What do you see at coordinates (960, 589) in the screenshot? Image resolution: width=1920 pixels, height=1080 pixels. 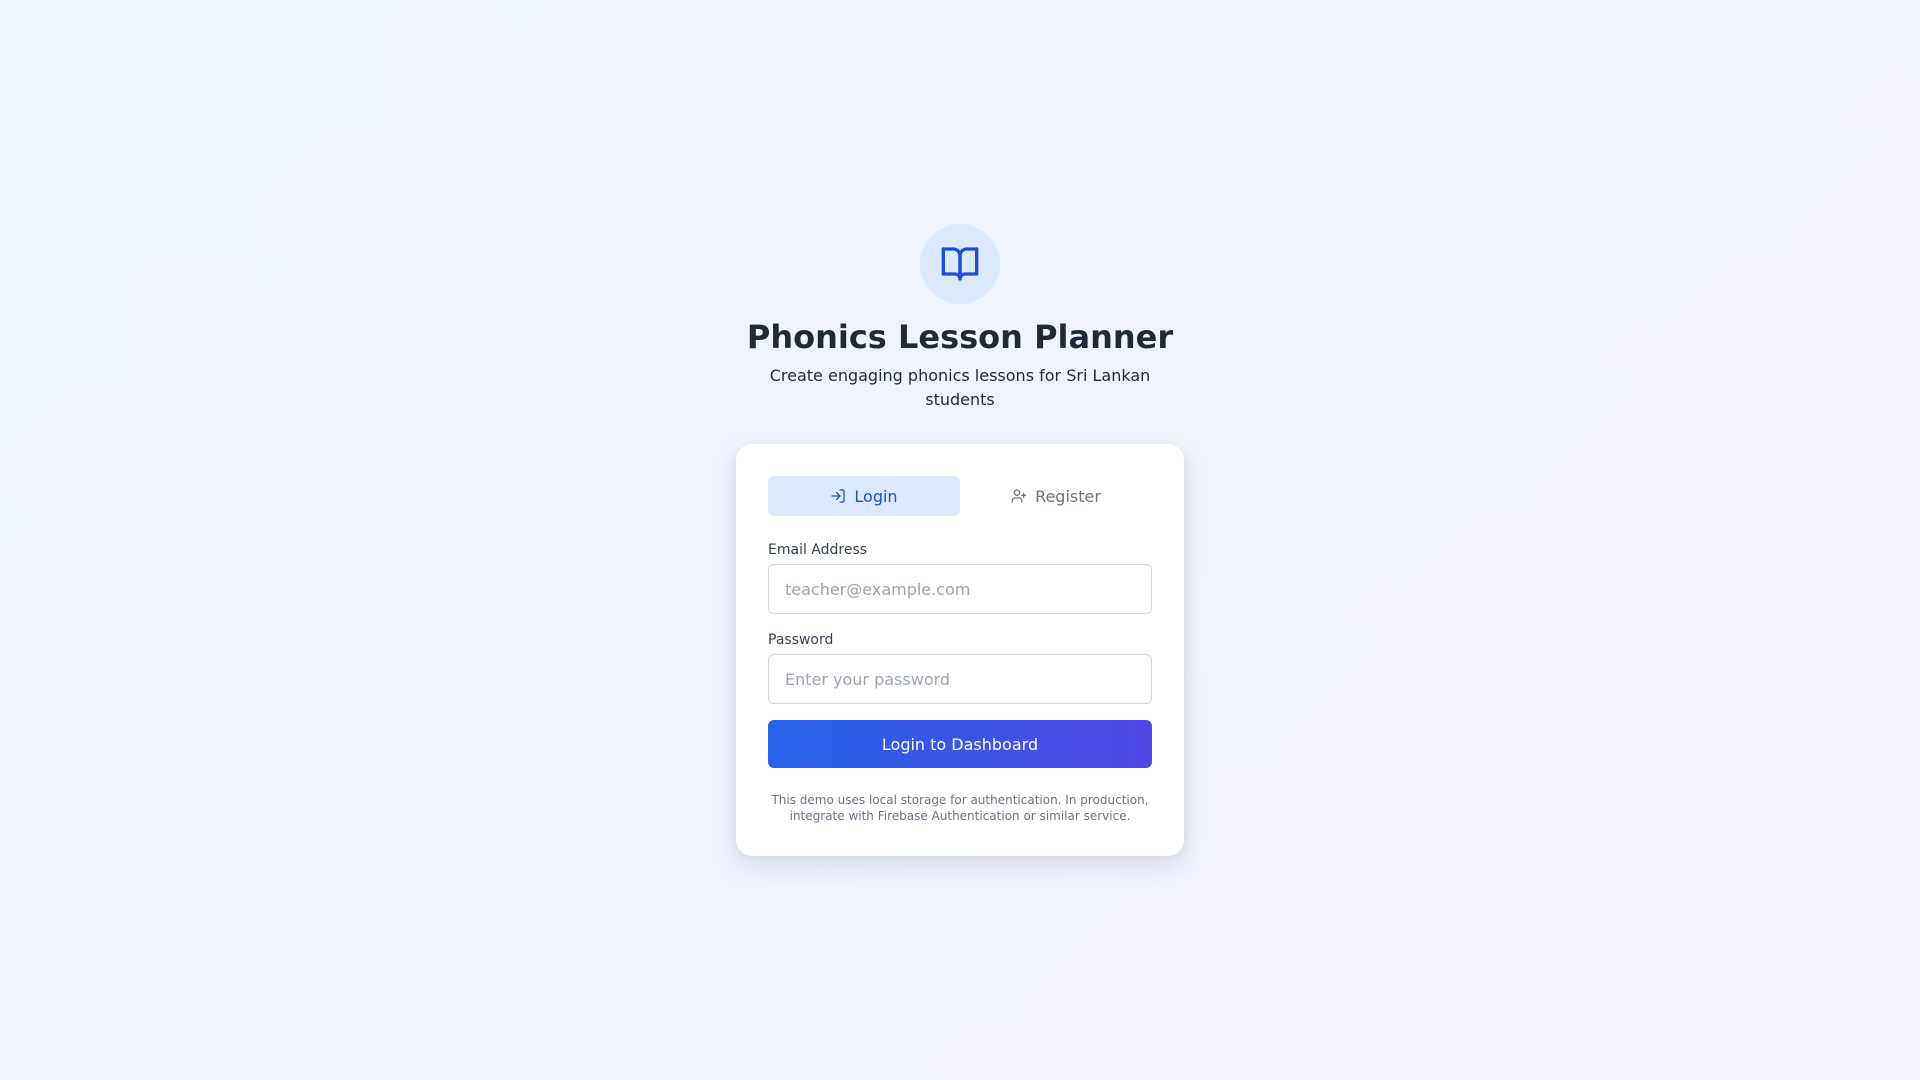 I see `email-field` at bounding box center [960, 589].